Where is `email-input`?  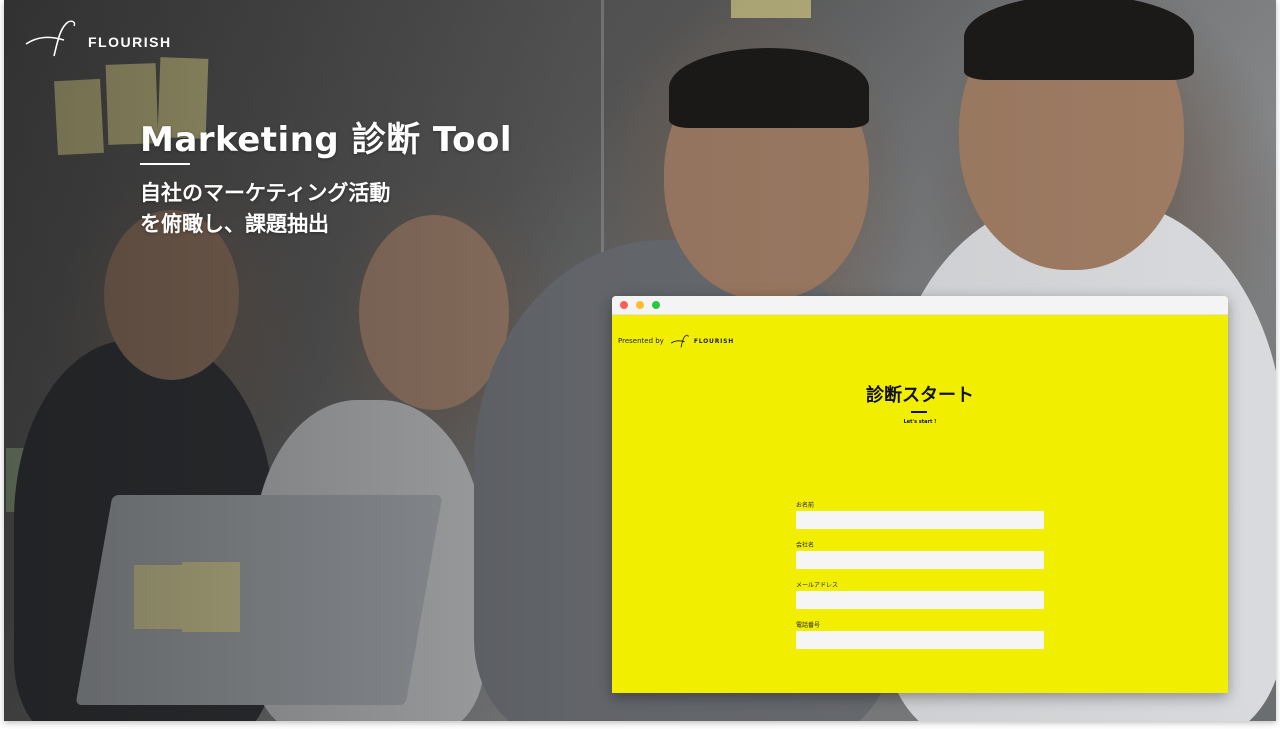 email-input is located at coordinates (920, 600).